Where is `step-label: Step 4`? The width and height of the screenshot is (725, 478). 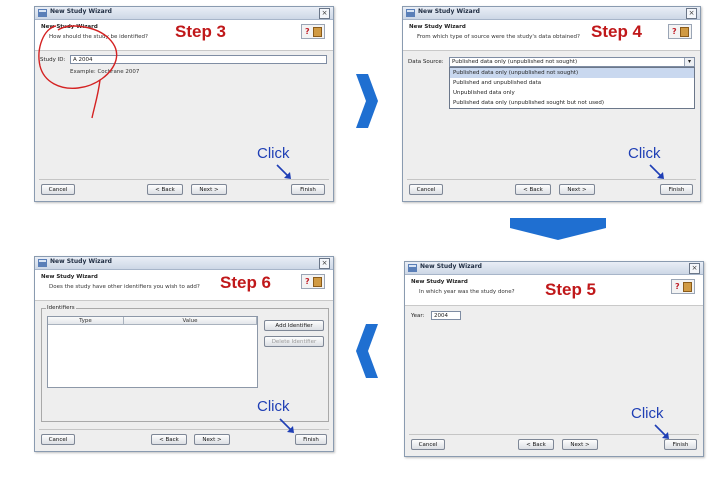 step-label: Step 4 is located at coordinates (617, 31).